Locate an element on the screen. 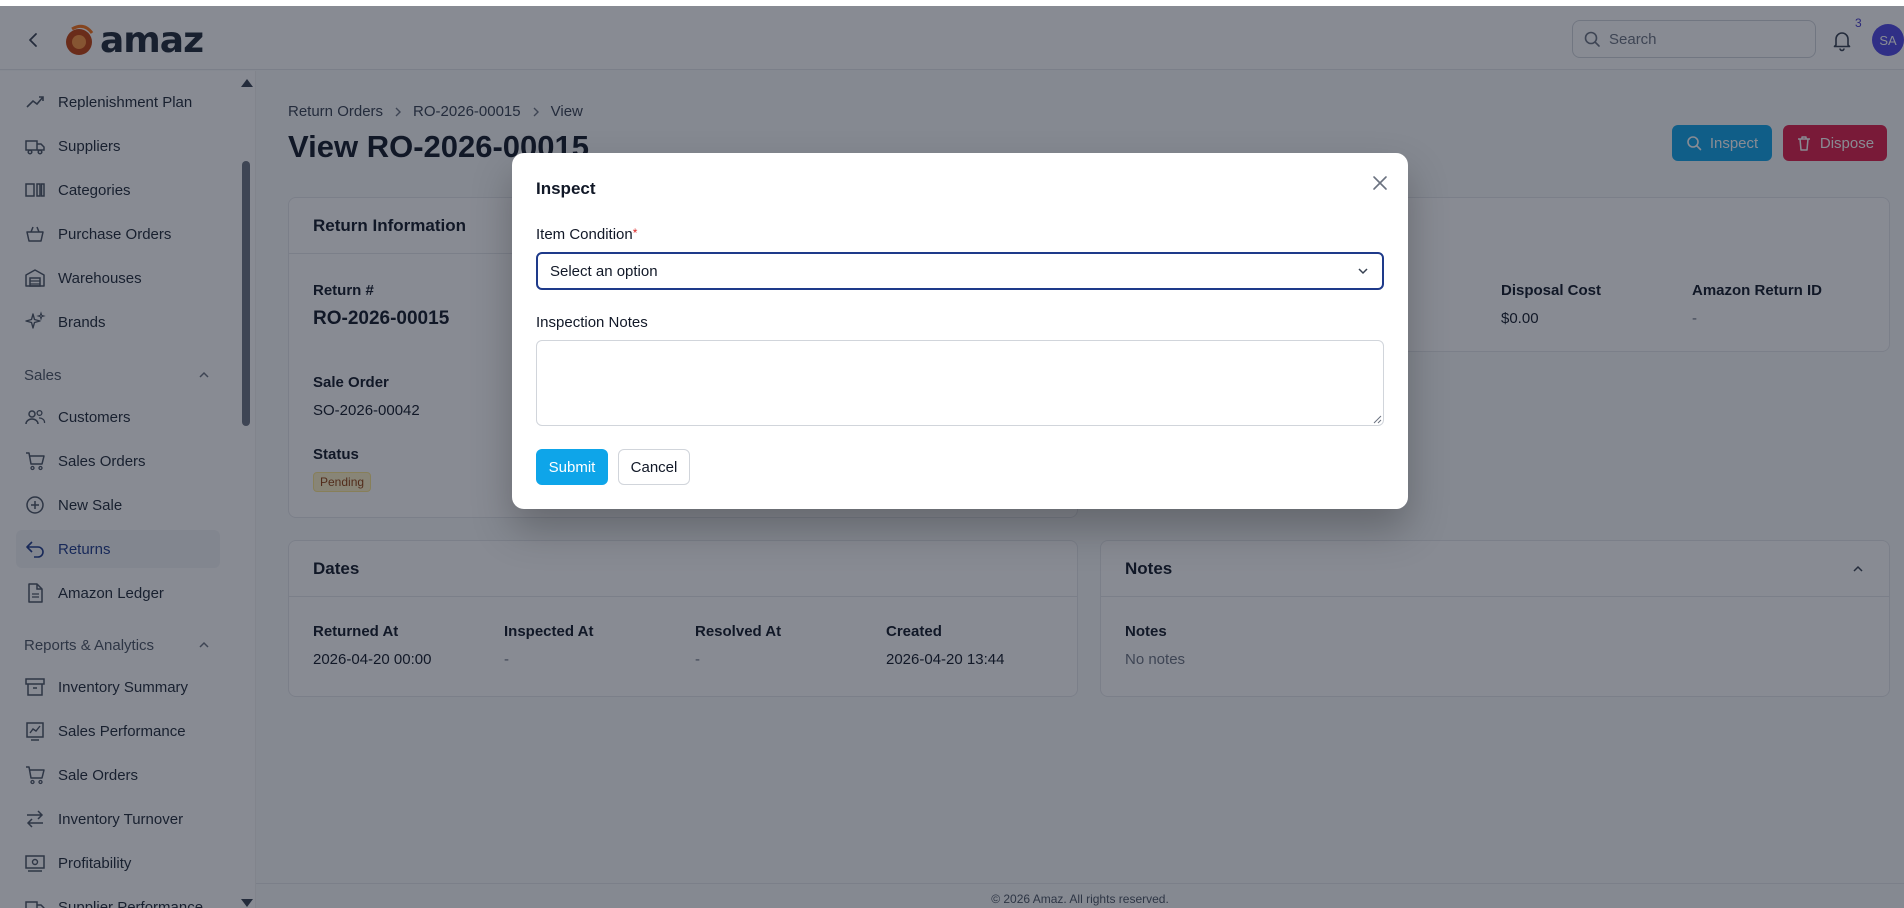 This screenshot has height=908, width=1904. cancel-button: Cancel is located at coordinates (654, 467).